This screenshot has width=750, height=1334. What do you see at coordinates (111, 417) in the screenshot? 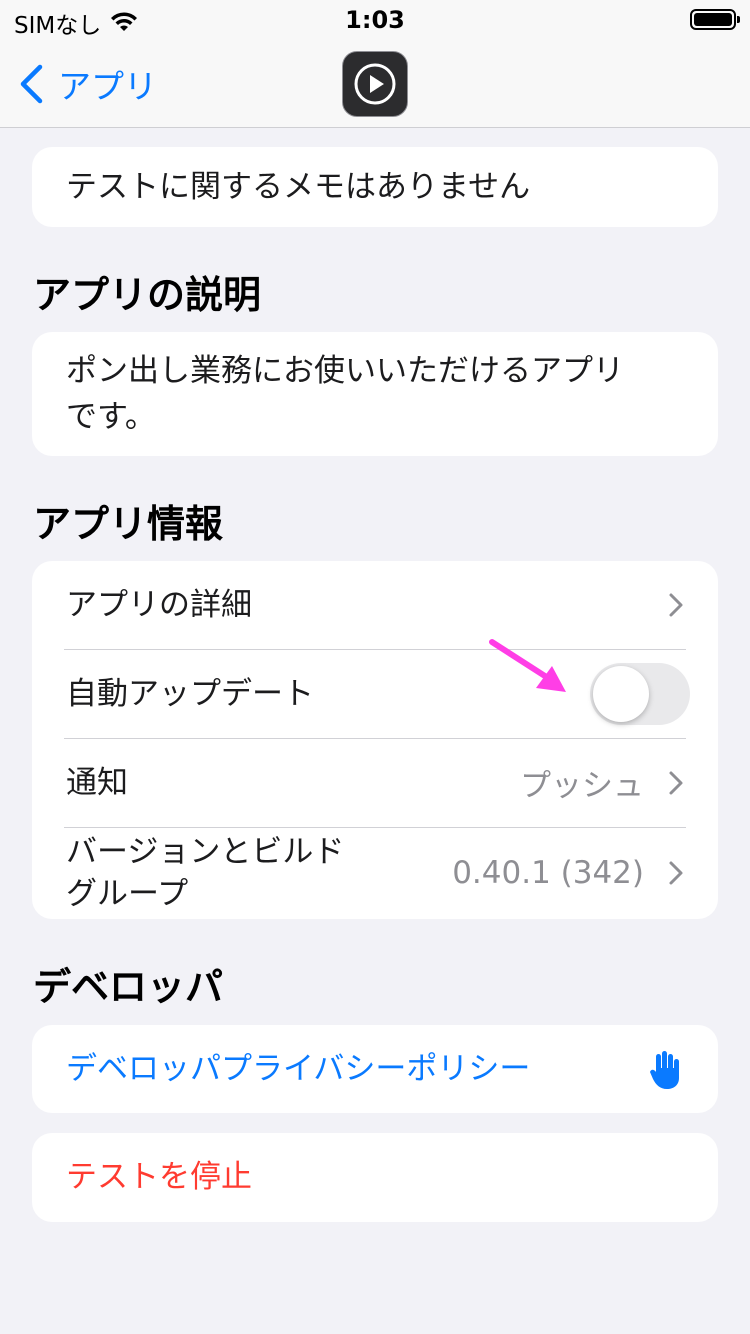
I see `description-line-2: です。` at bounding box center [111, 417].